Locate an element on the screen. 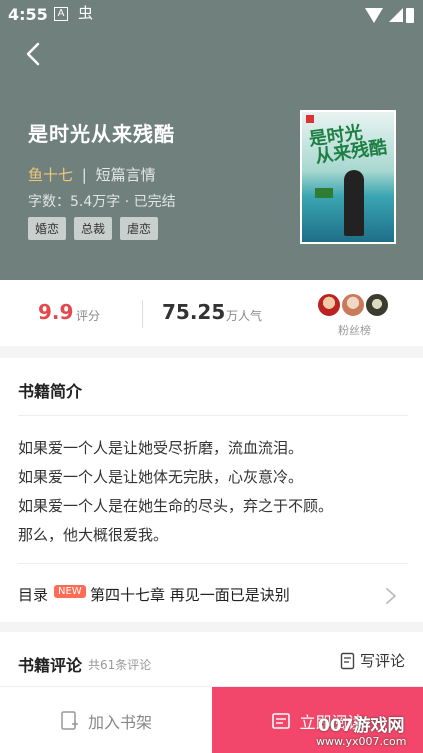 The image size is (423, 753). add-to-shelf-button: 加入书架 is located at coordinates (106, 720).